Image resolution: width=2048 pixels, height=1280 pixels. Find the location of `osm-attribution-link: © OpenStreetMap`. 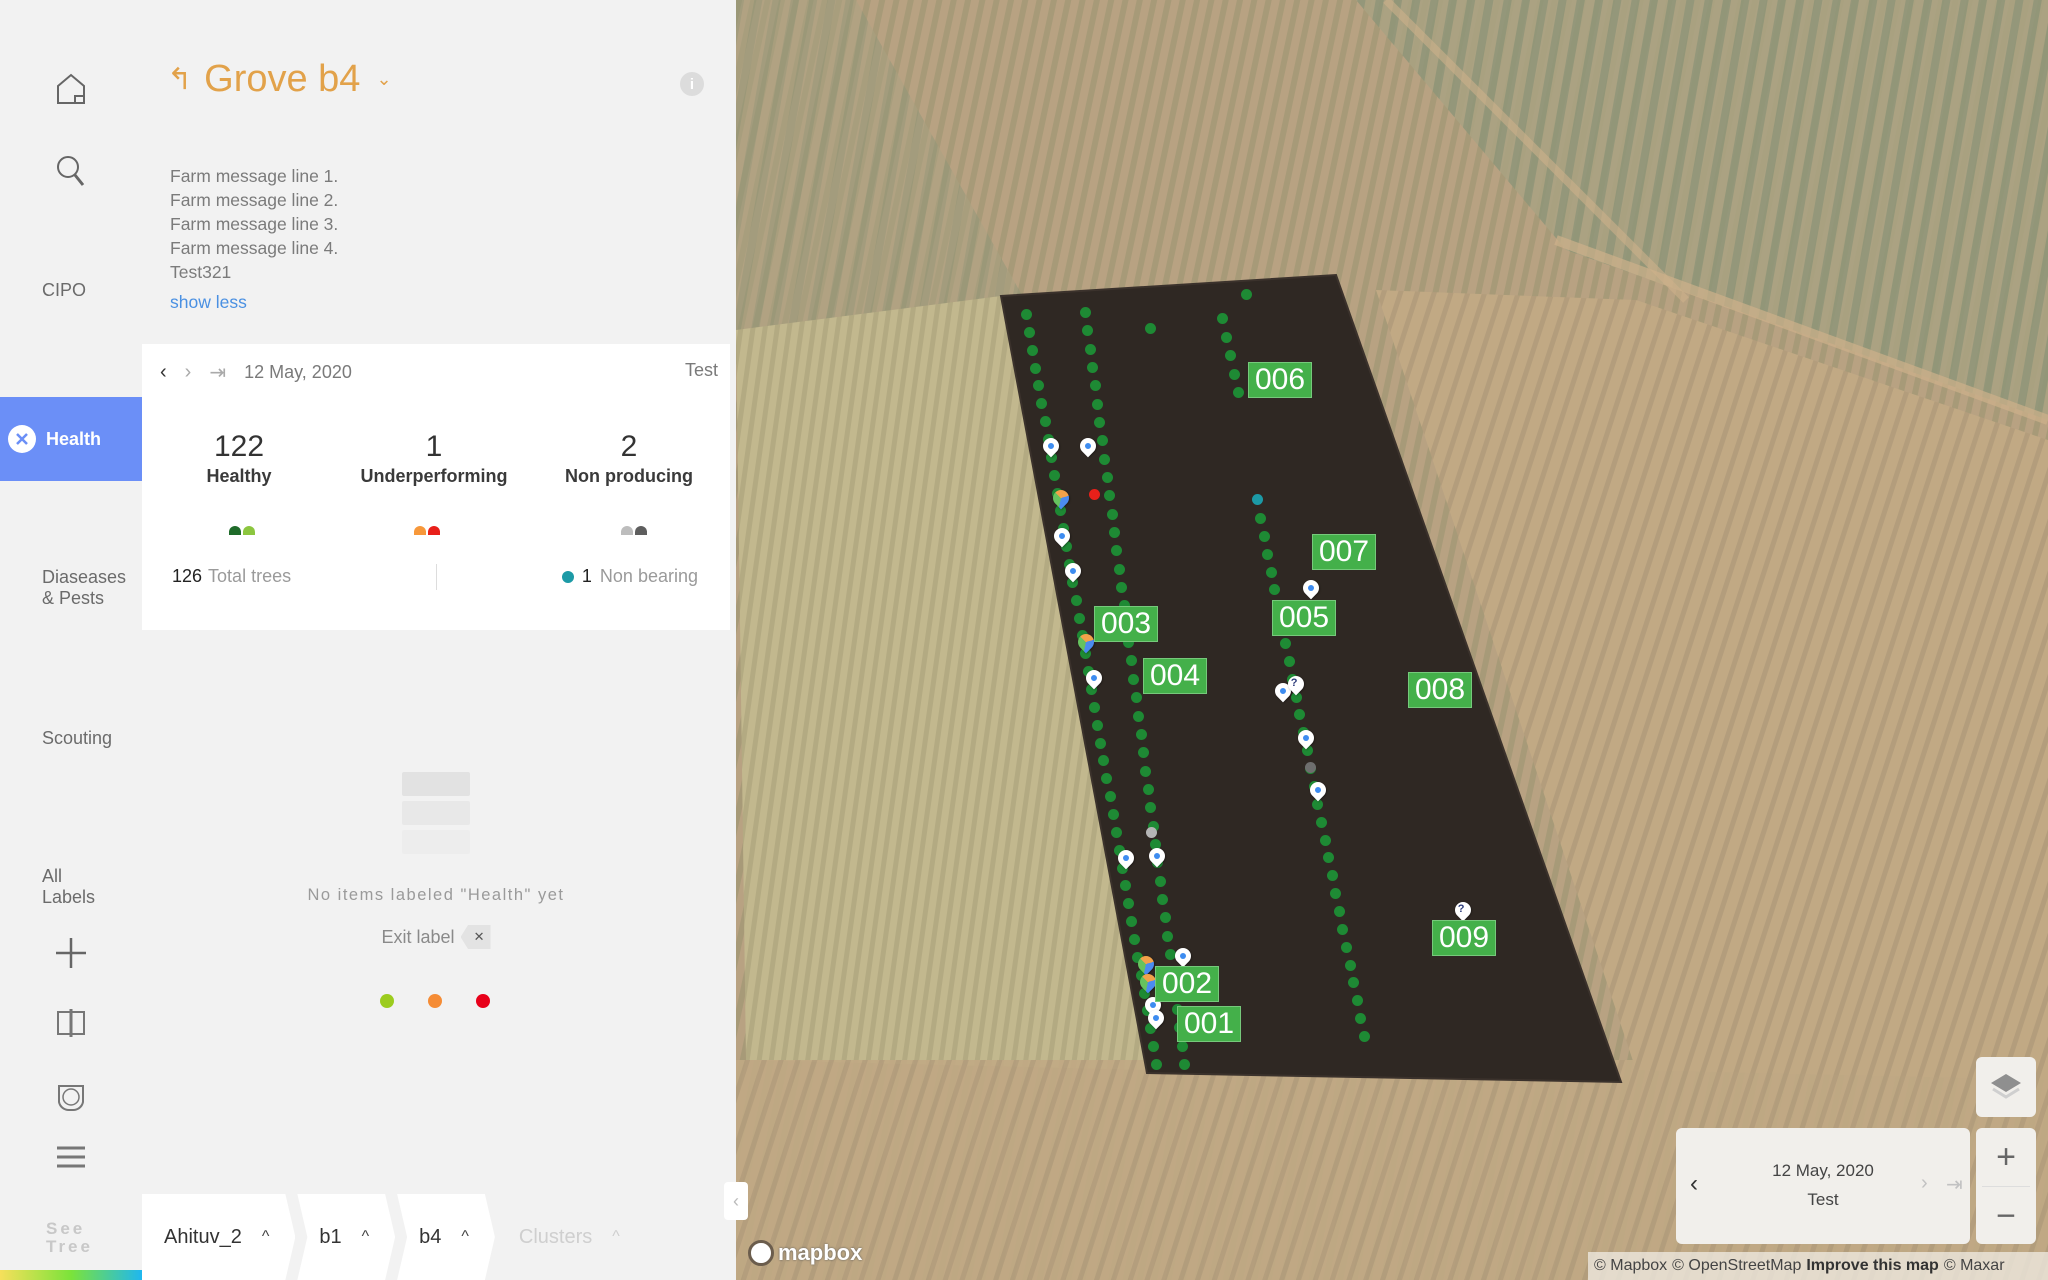

osm-attribution-link: © OpenStreetMap is located at coordinates (1736, 1266).